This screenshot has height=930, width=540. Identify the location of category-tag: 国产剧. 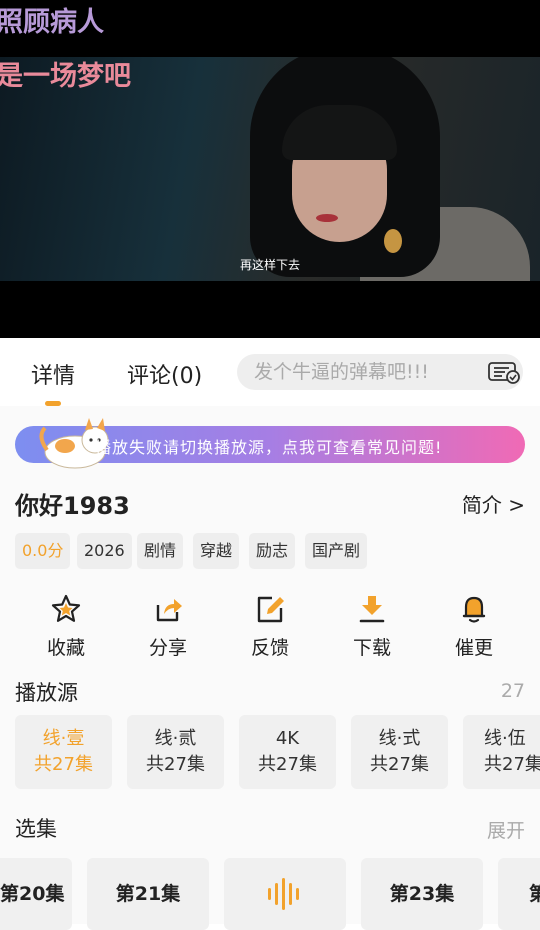
(336, 551).